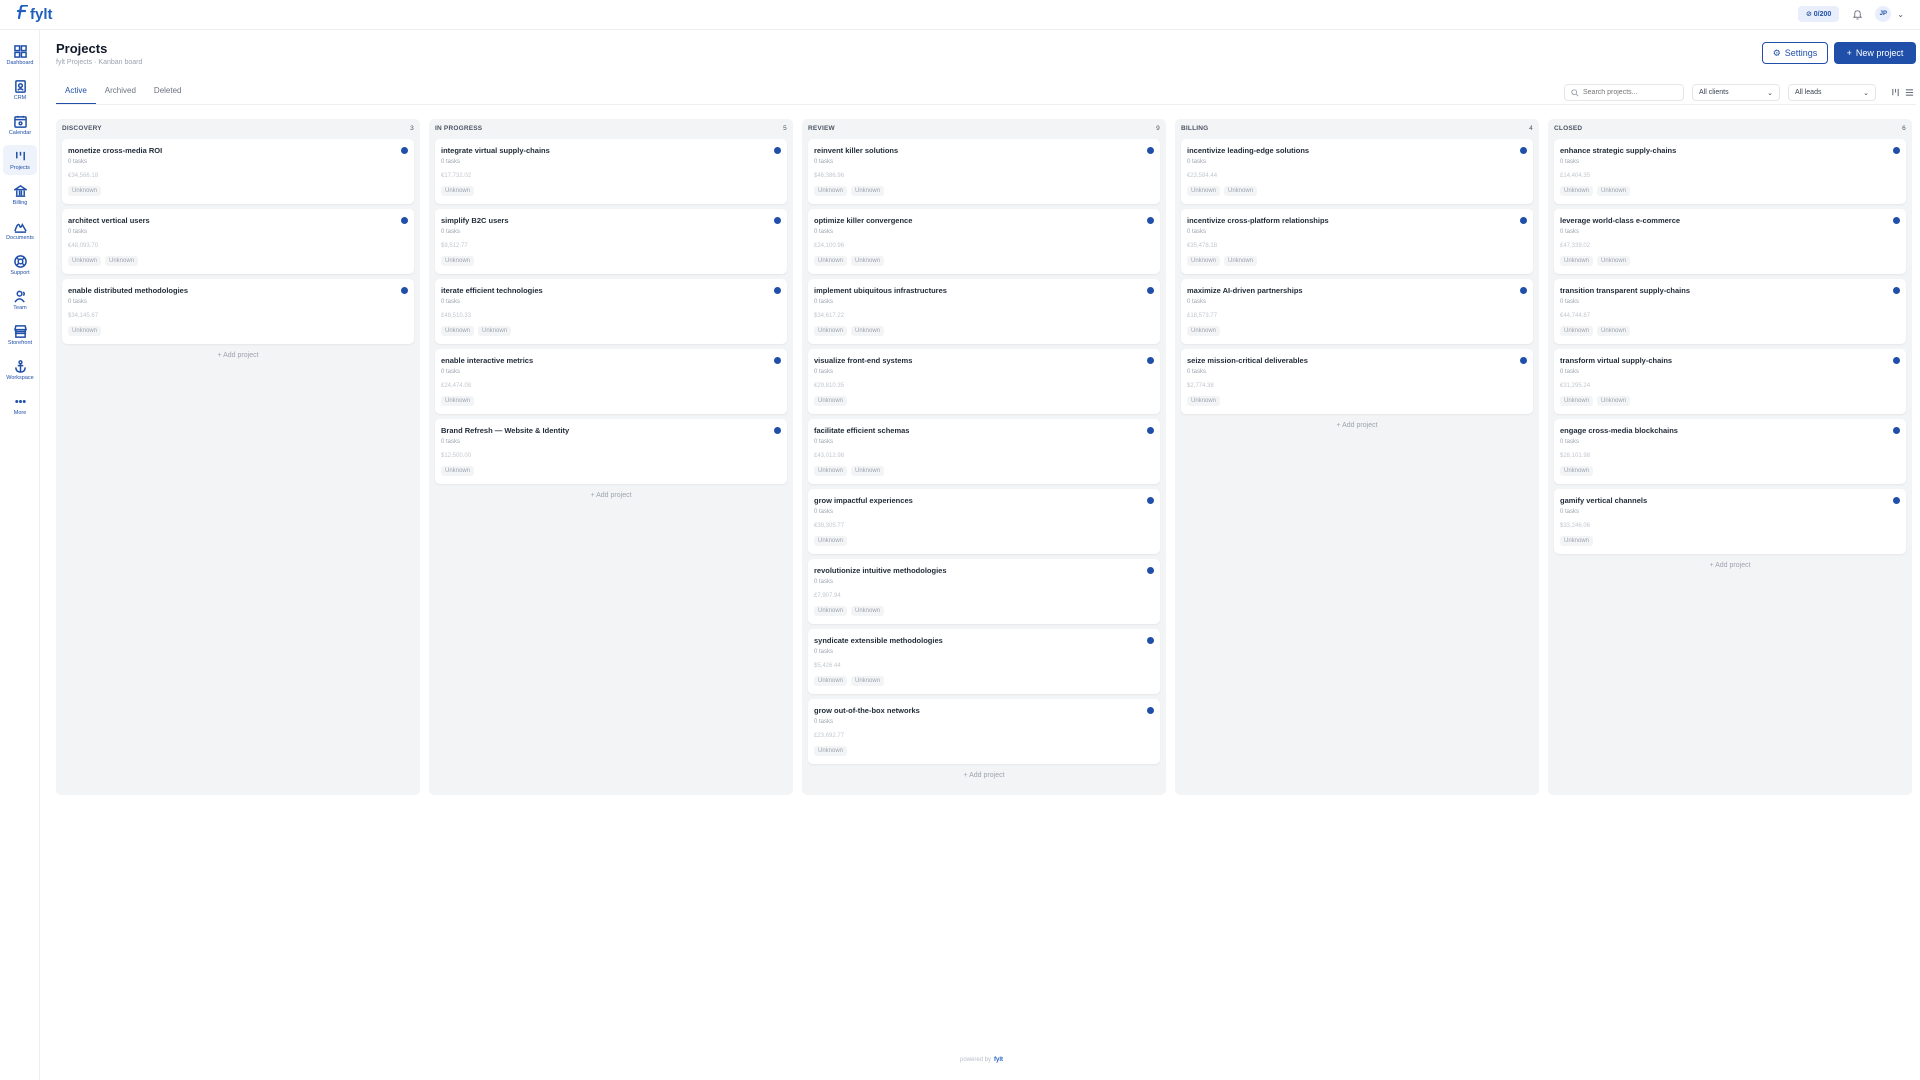 The height and width of the screenshot is (1080, 1920). Describe the element at coordinates (20, 265) in the screenshot. I see `sidebar-item-support: Support` at that location.